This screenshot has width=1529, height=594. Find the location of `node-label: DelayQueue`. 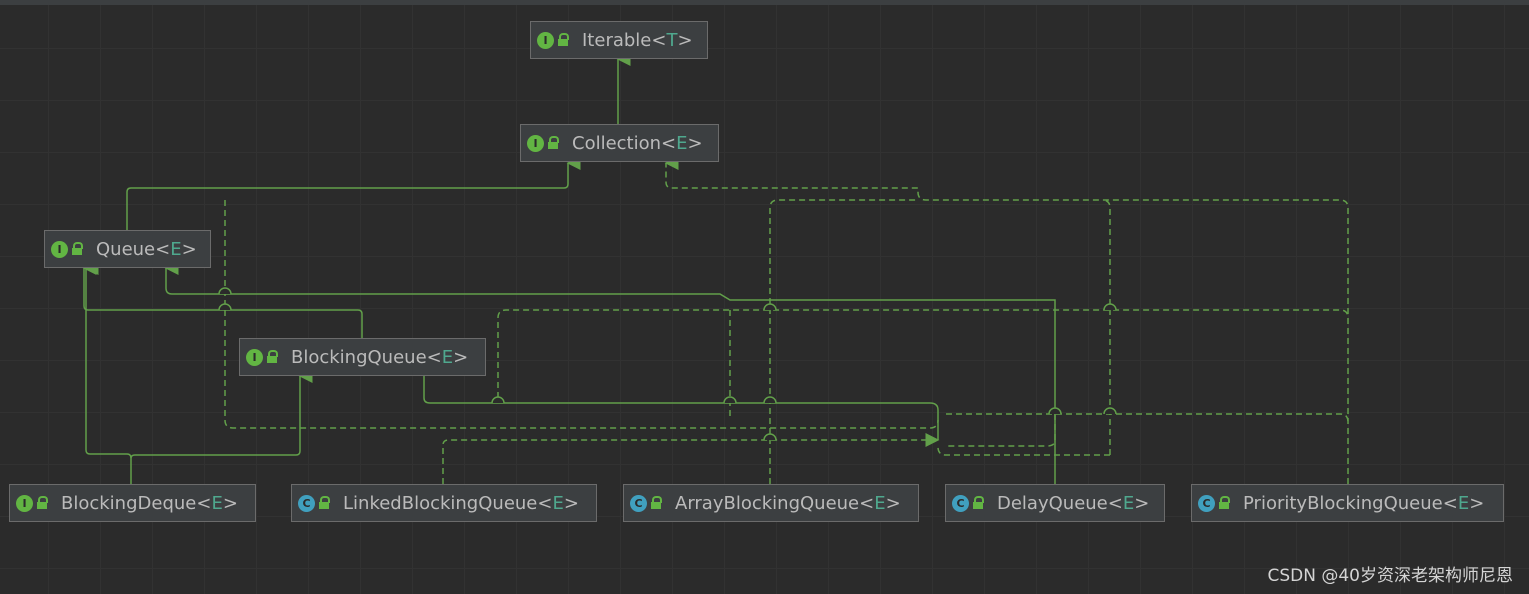

node-label: DelayQueue is located at coordinates (1052, 503).